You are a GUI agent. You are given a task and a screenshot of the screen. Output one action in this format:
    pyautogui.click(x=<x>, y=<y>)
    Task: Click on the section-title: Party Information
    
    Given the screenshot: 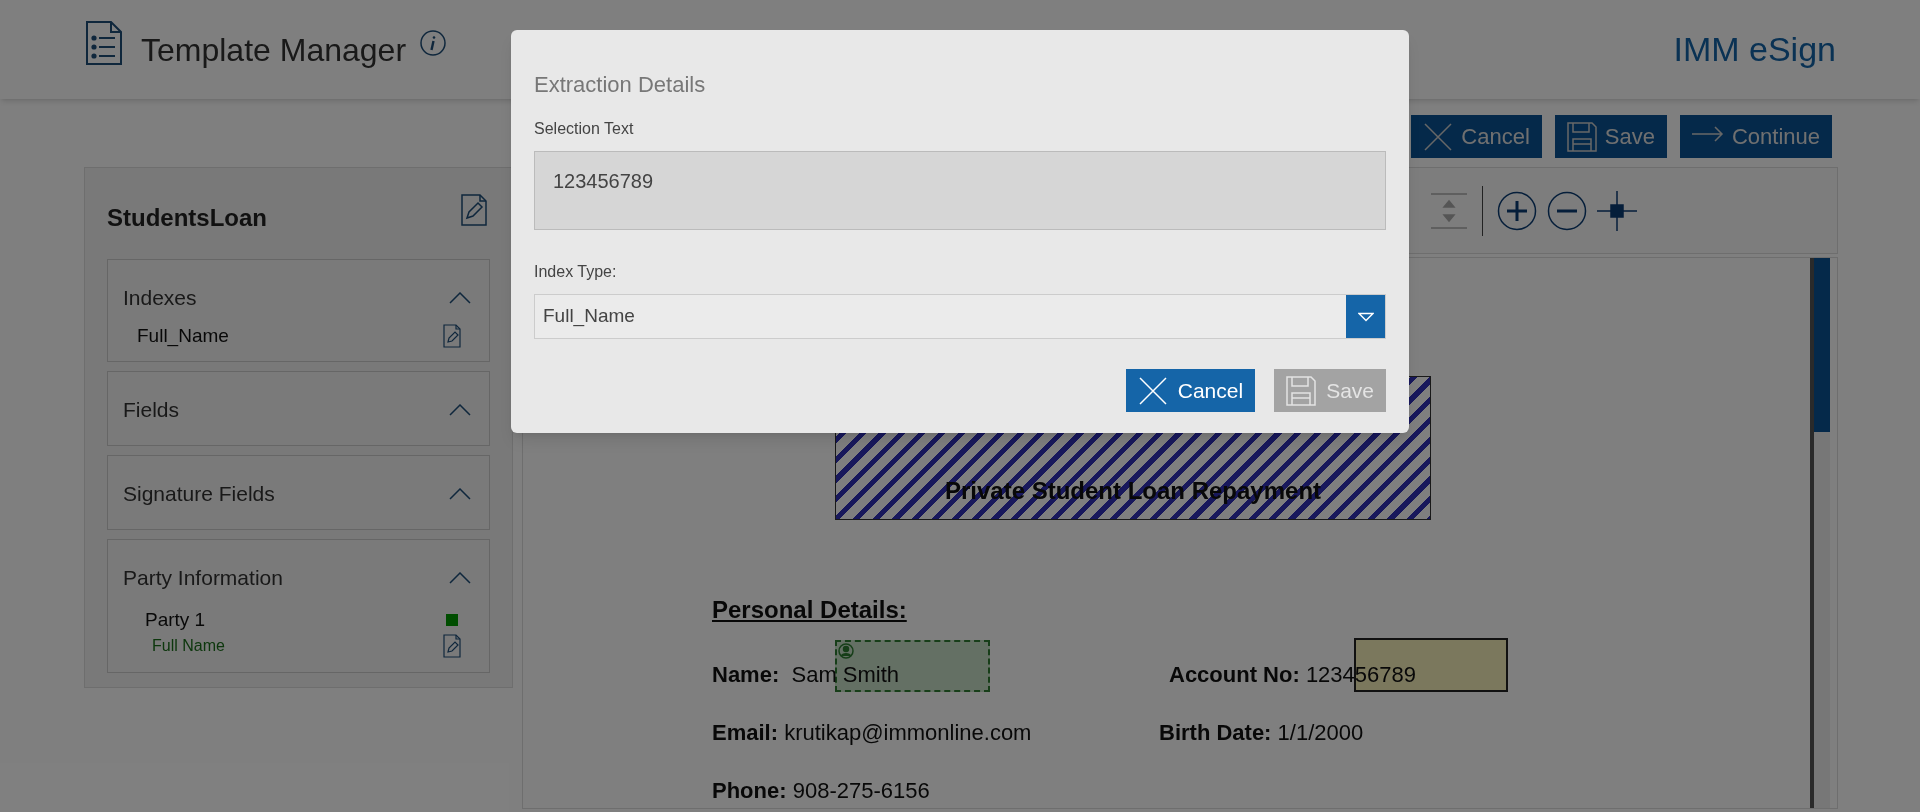 What is the action you would take?
    pyautogui.click(x=203, y=578)
    